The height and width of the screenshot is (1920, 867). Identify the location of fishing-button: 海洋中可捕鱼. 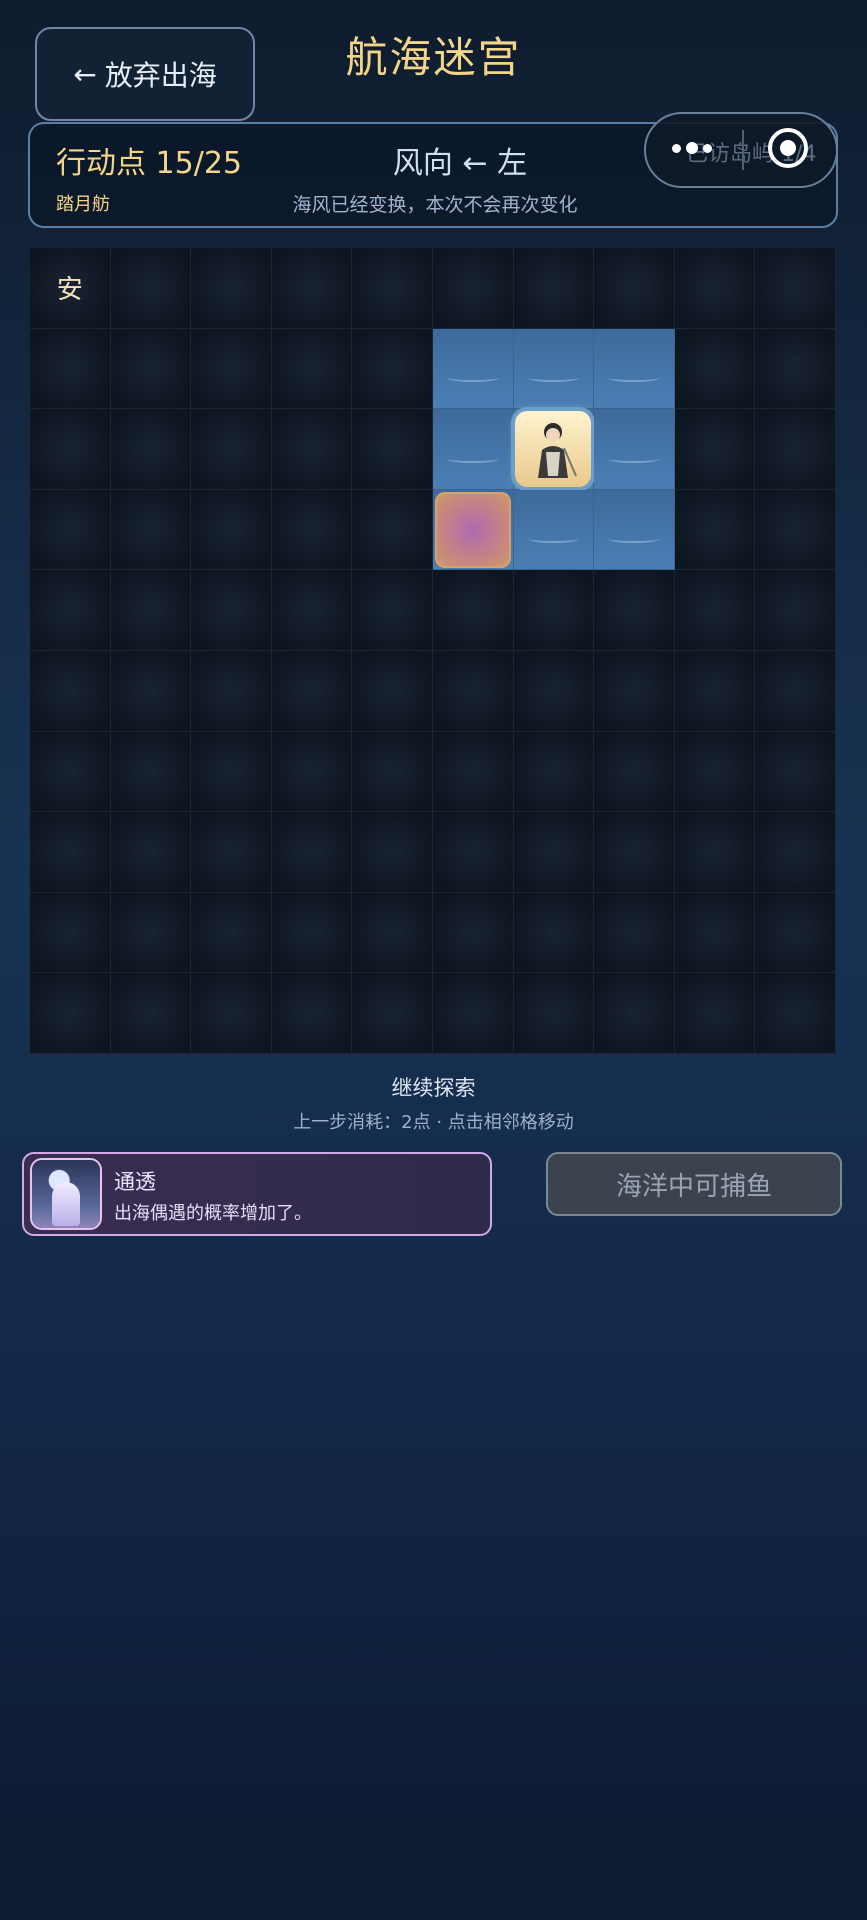
(694, 1184).